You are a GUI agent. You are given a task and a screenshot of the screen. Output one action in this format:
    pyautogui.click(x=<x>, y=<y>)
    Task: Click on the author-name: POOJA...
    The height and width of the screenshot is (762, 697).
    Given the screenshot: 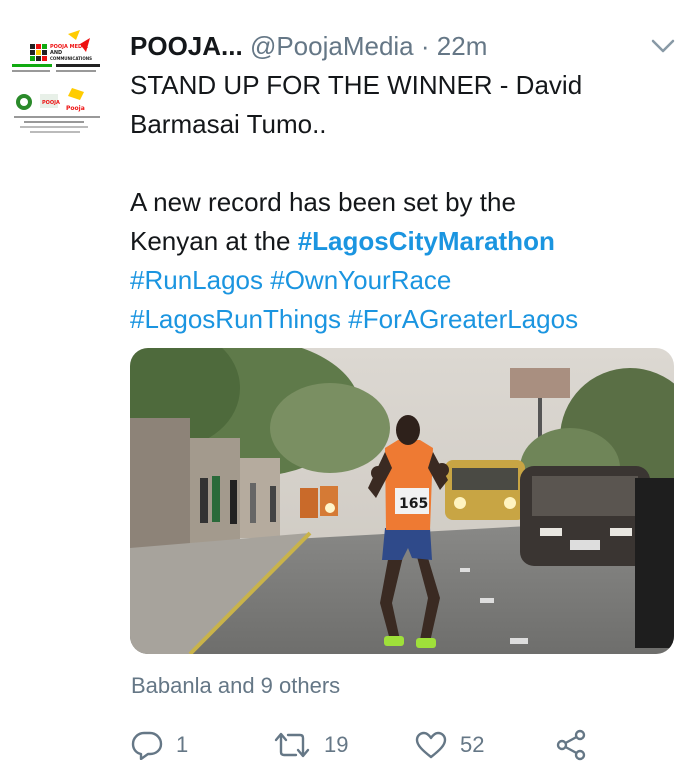 What is the action you would take?
    pyautogui.click(x=186, y=46)
    